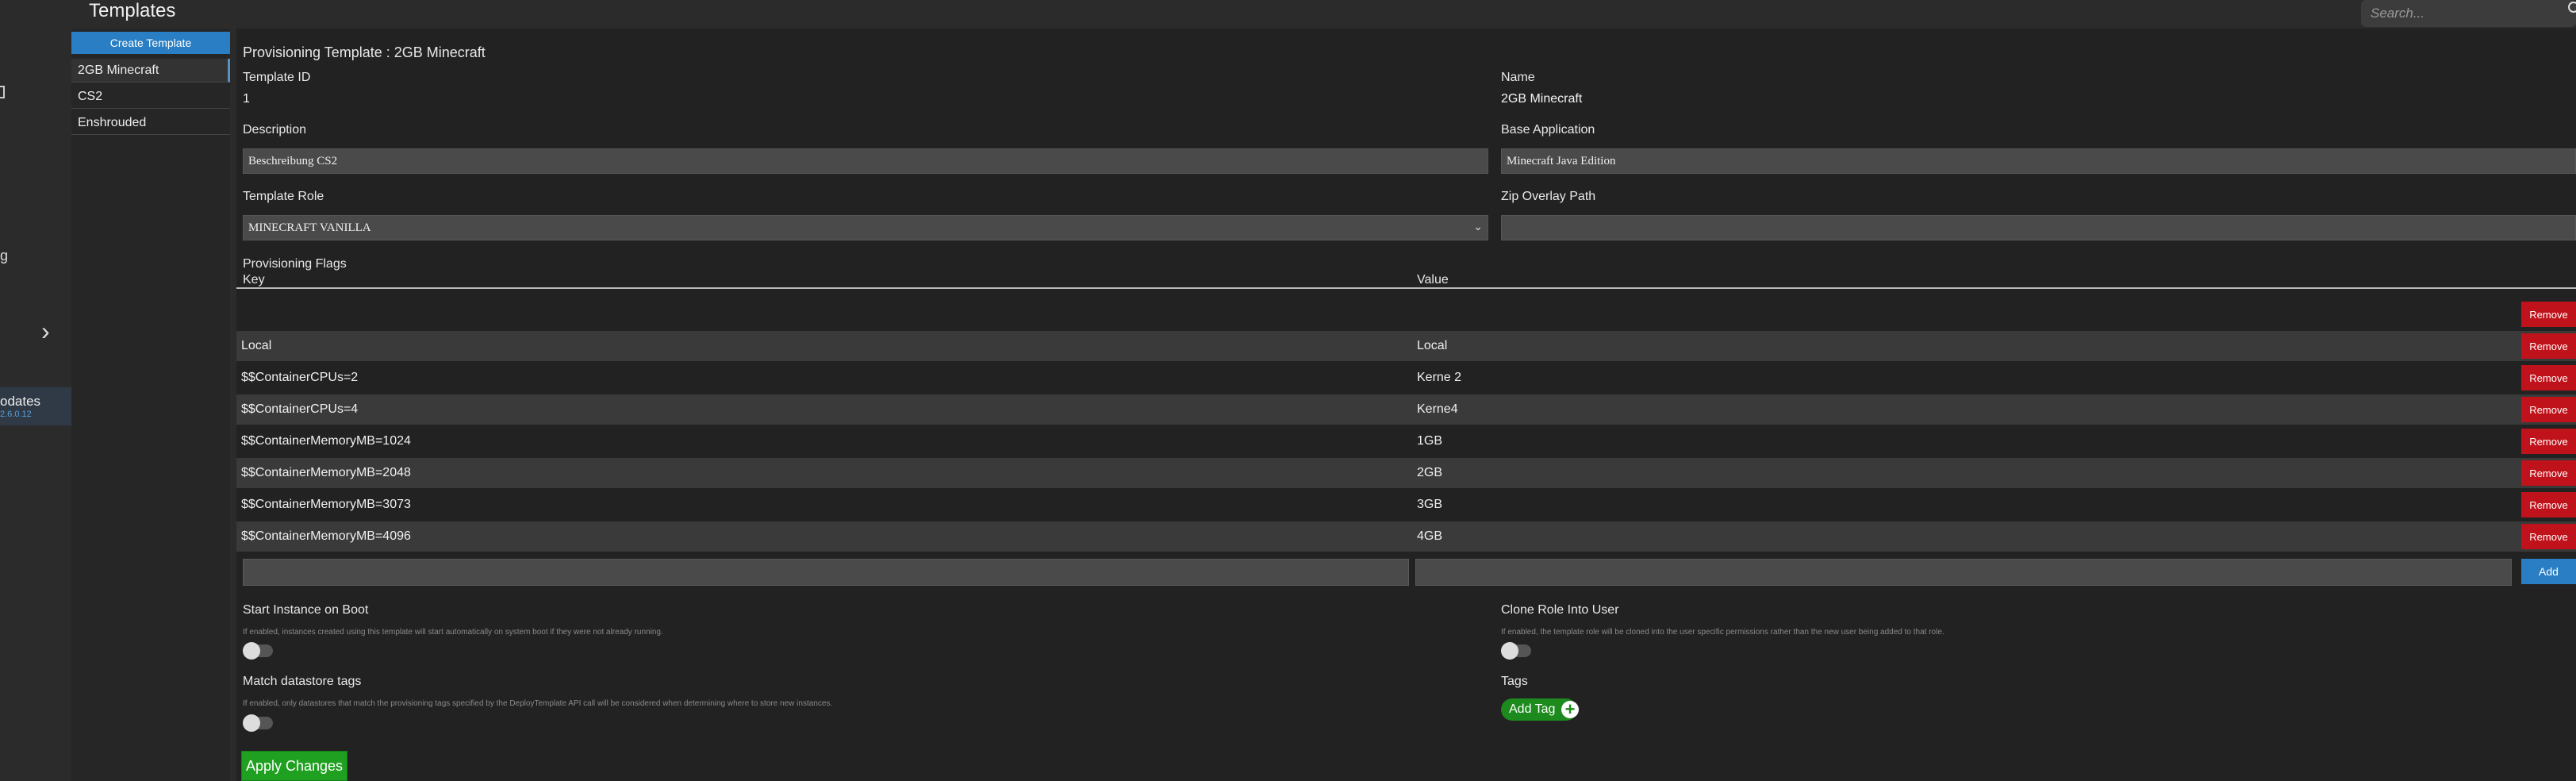  I want to click on base-application-label: Base Application, so click(1548, 130).